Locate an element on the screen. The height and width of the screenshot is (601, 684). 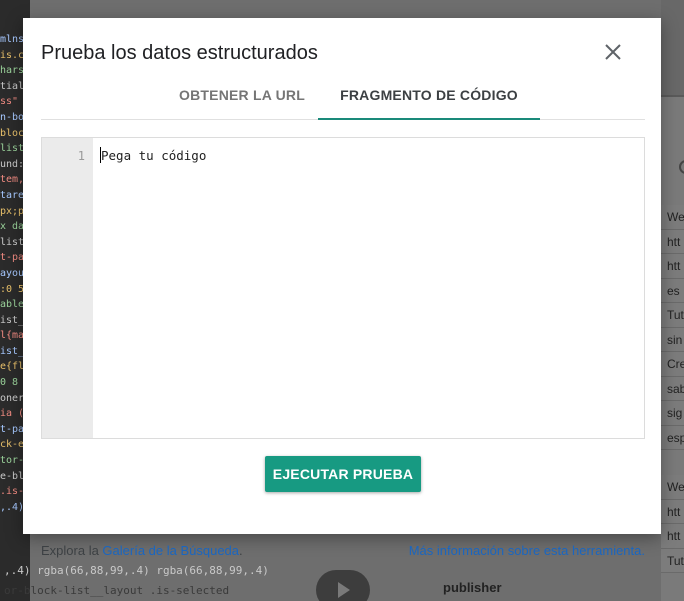
play-icon is located at coordinates (343, 585).